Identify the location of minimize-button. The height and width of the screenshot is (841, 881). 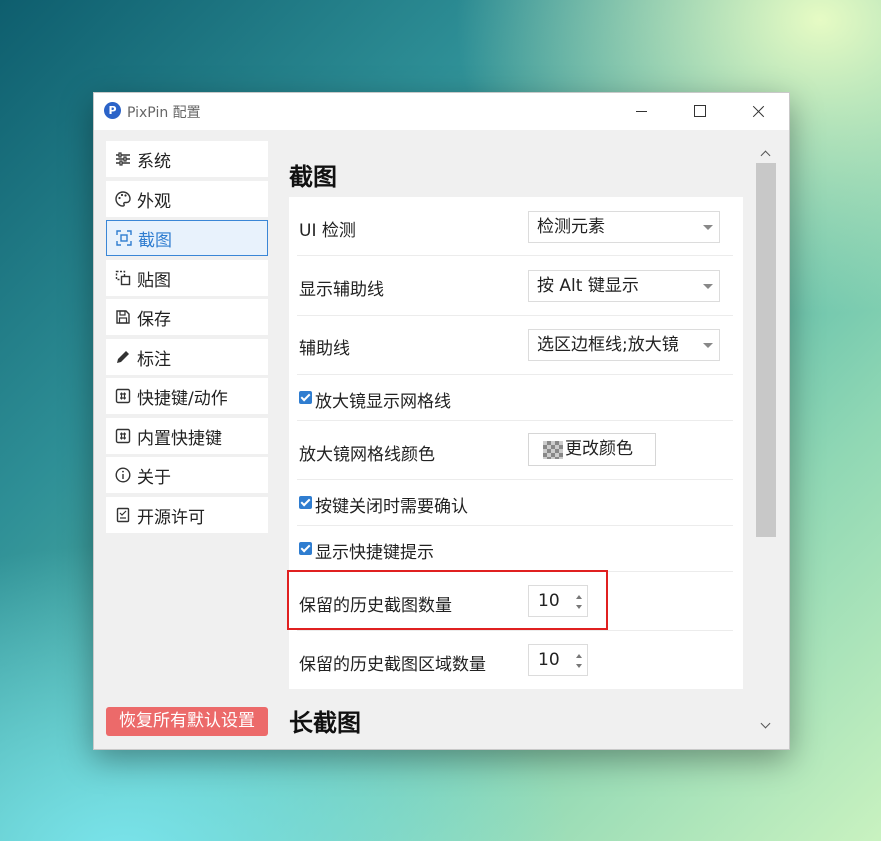
(642, 111).